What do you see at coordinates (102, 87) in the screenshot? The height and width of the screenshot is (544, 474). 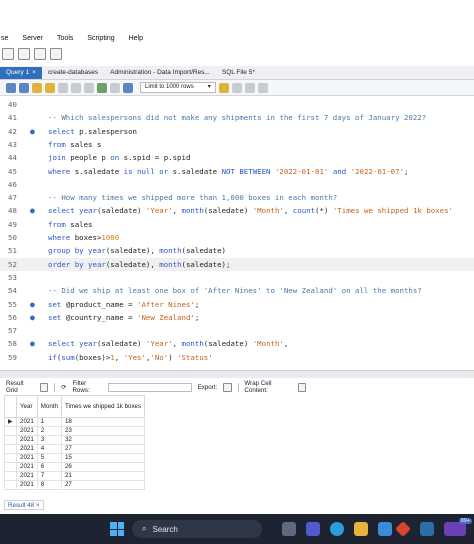 I see `commit-icon` at bounding box center [102, 87].